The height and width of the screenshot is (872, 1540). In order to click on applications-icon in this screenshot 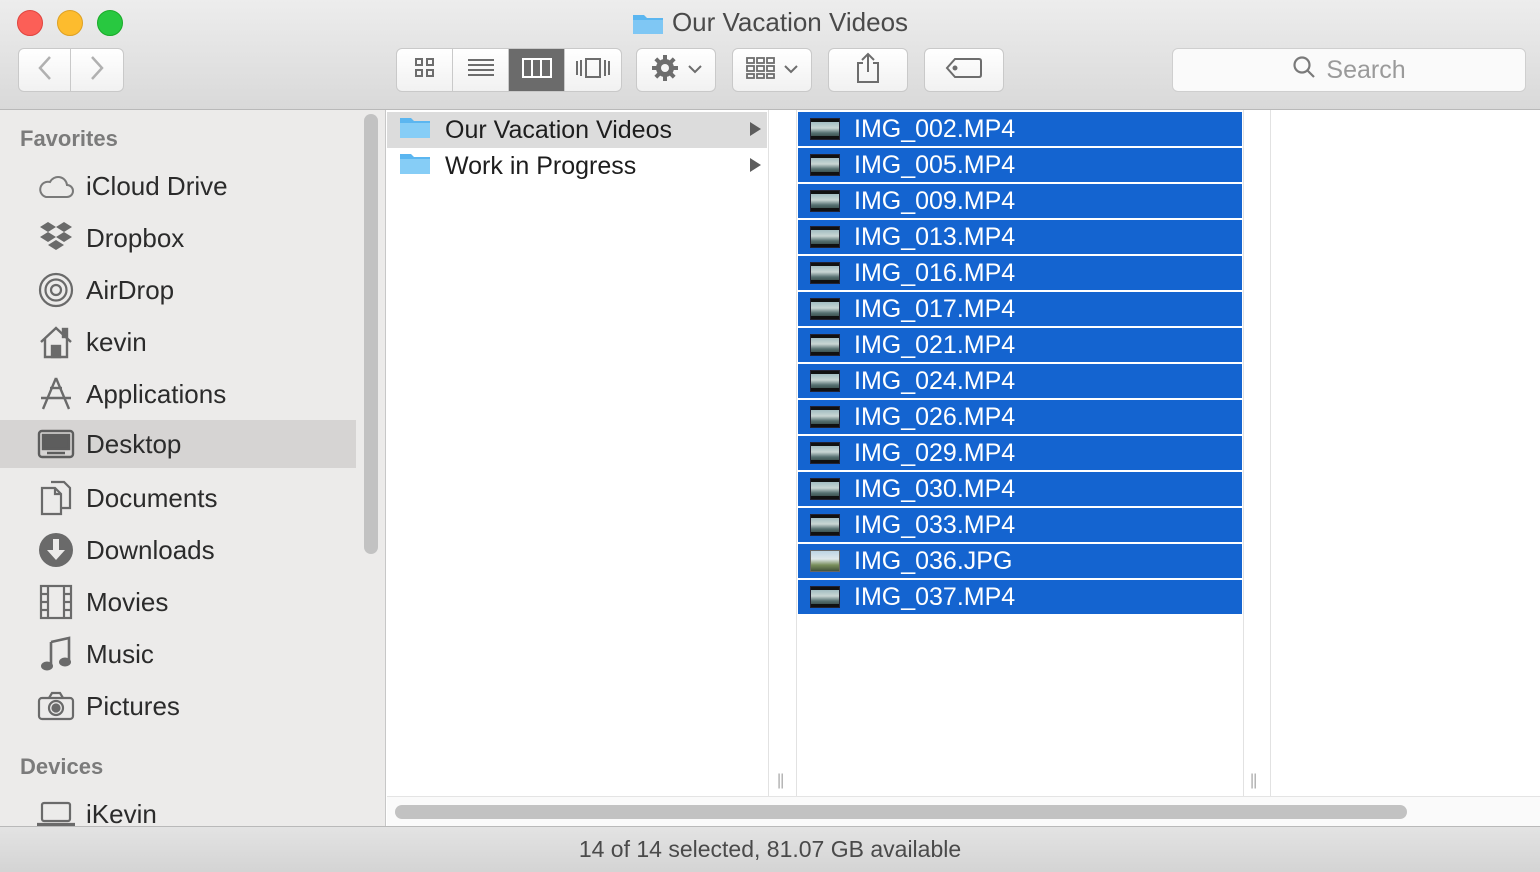, I will do `click(56, 394)`.